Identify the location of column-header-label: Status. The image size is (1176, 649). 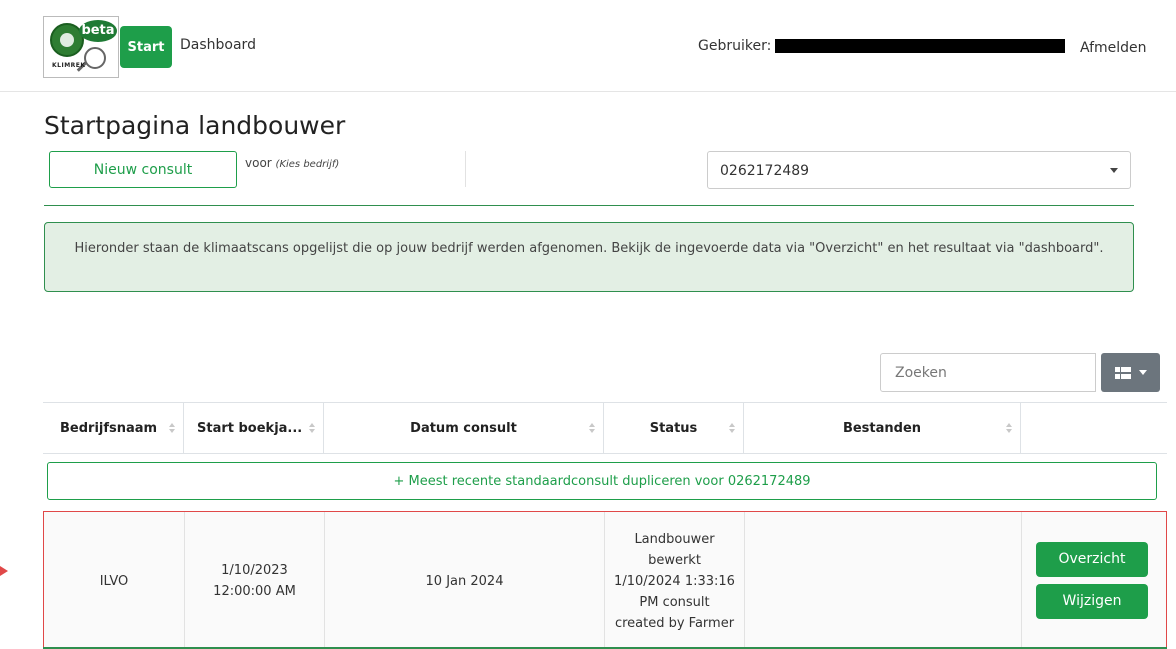
(673, 428).